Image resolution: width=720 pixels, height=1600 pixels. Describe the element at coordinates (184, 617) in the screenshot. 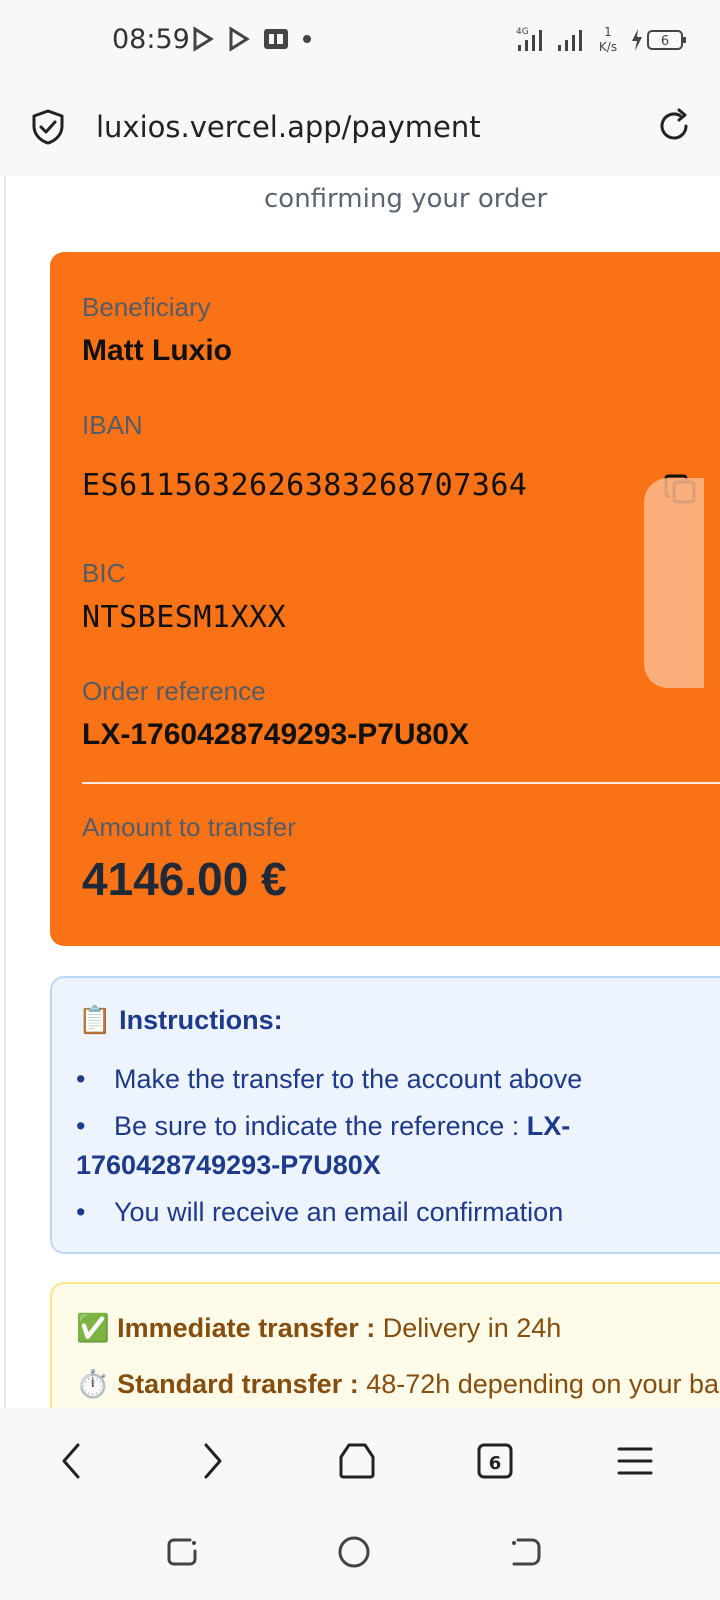

I see `bic-value: NTSBESM1XXX` at that location.